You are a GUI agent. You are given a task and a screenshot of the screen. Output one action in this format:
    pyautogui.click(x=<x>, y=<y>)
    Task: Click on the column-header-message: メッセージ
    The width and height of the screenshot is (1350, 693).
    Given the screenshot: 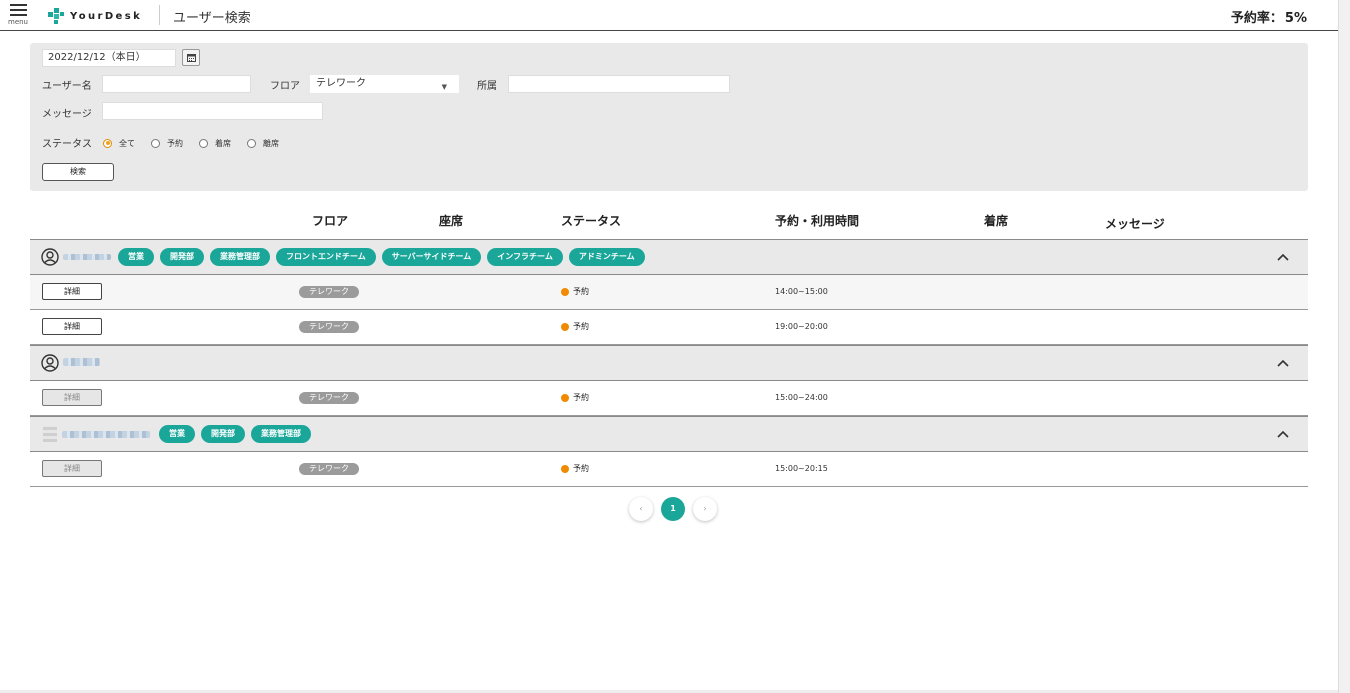 What is the action you would take?
    pyautogui.click(x=1135, y=224)
    